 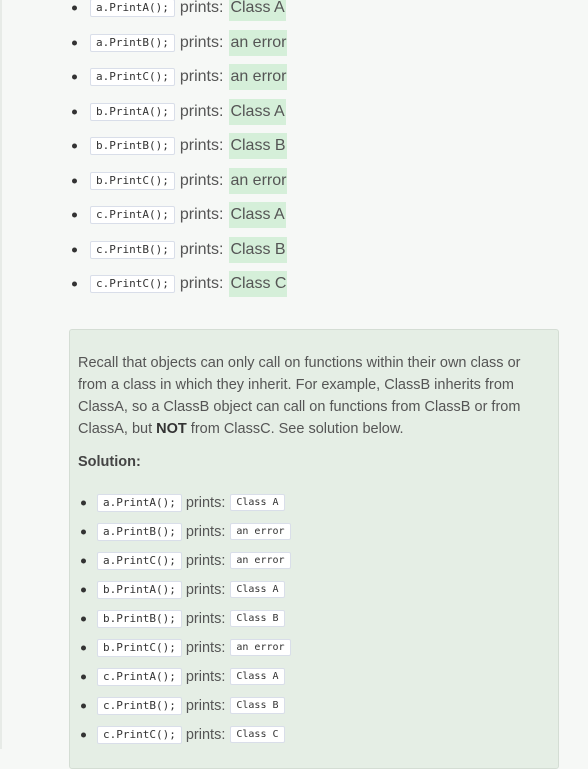 I want to click on explanation-emphasis: NOT, so click(x=171, y=429).